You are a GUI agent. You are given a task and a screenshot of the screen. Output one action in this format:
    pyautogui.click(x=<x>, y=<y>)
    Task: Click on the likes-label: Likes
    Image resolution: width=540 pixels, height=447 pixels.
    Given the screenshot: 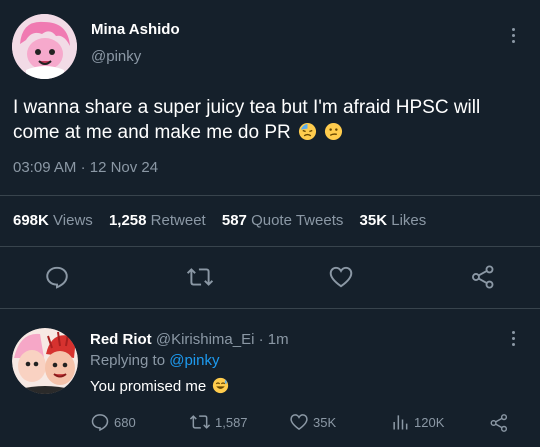 What is the action you would take?
    pyautogui.click(x=409, y=220)
    